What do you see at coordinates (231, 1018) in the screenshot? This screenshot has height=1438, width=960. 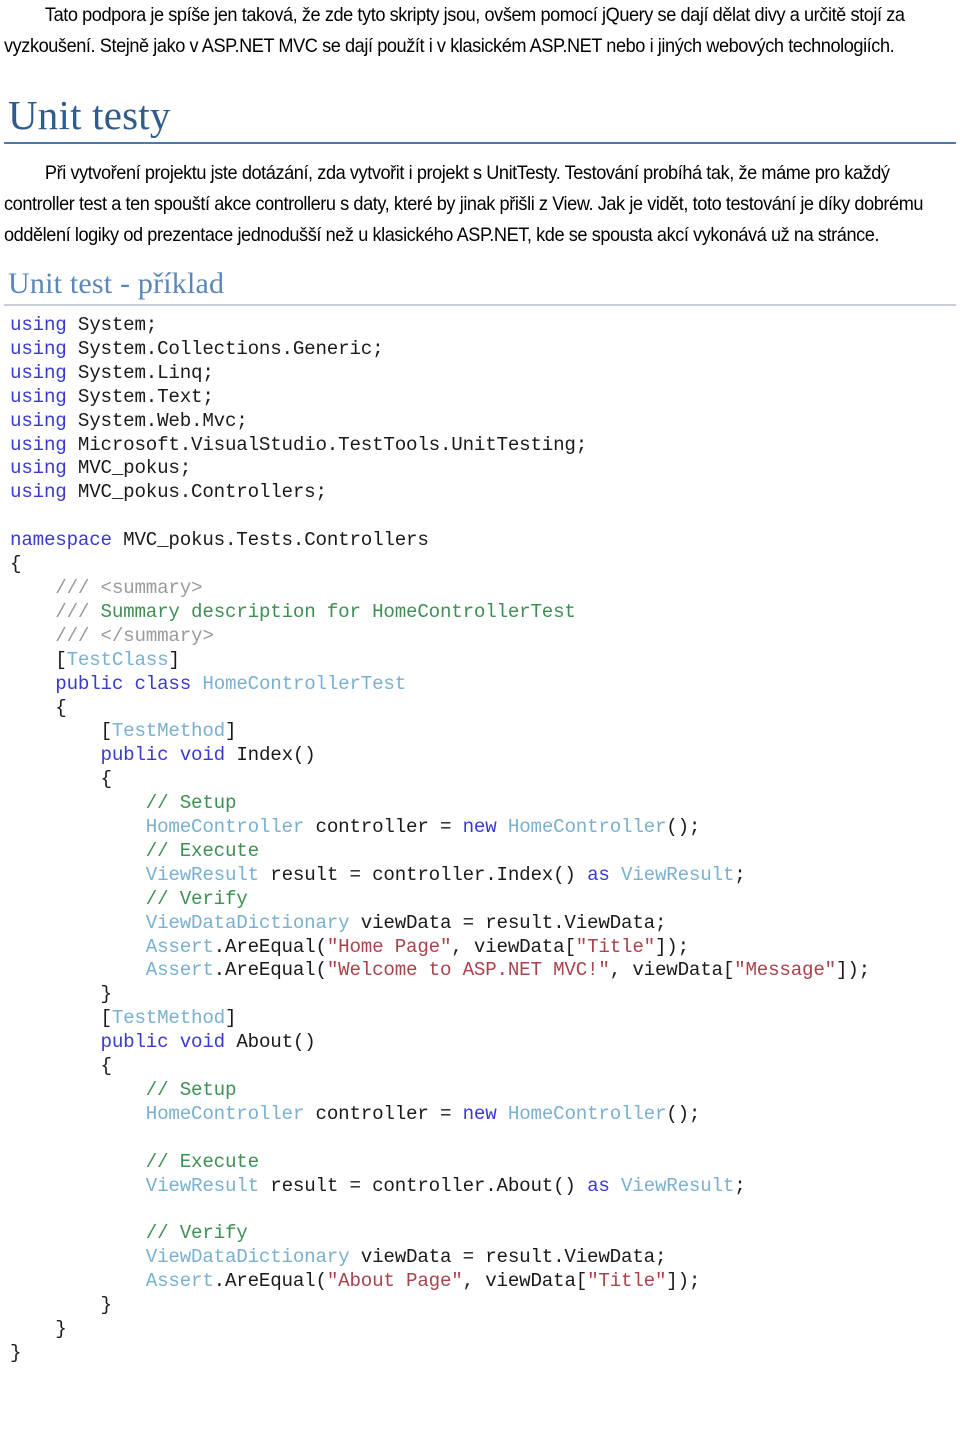 I see `code-token: ]` at bounding box center [231, 1018].